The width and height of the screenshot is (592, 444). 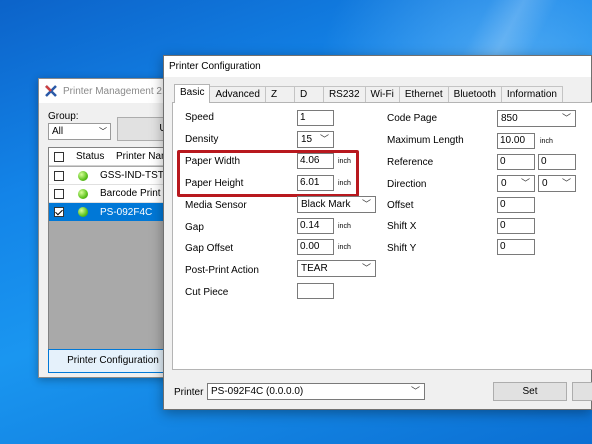 What do you see at coordinates (315, 226) in the screenshot?
I see `gap-input: 0.14` at bounding box center [315, 226].